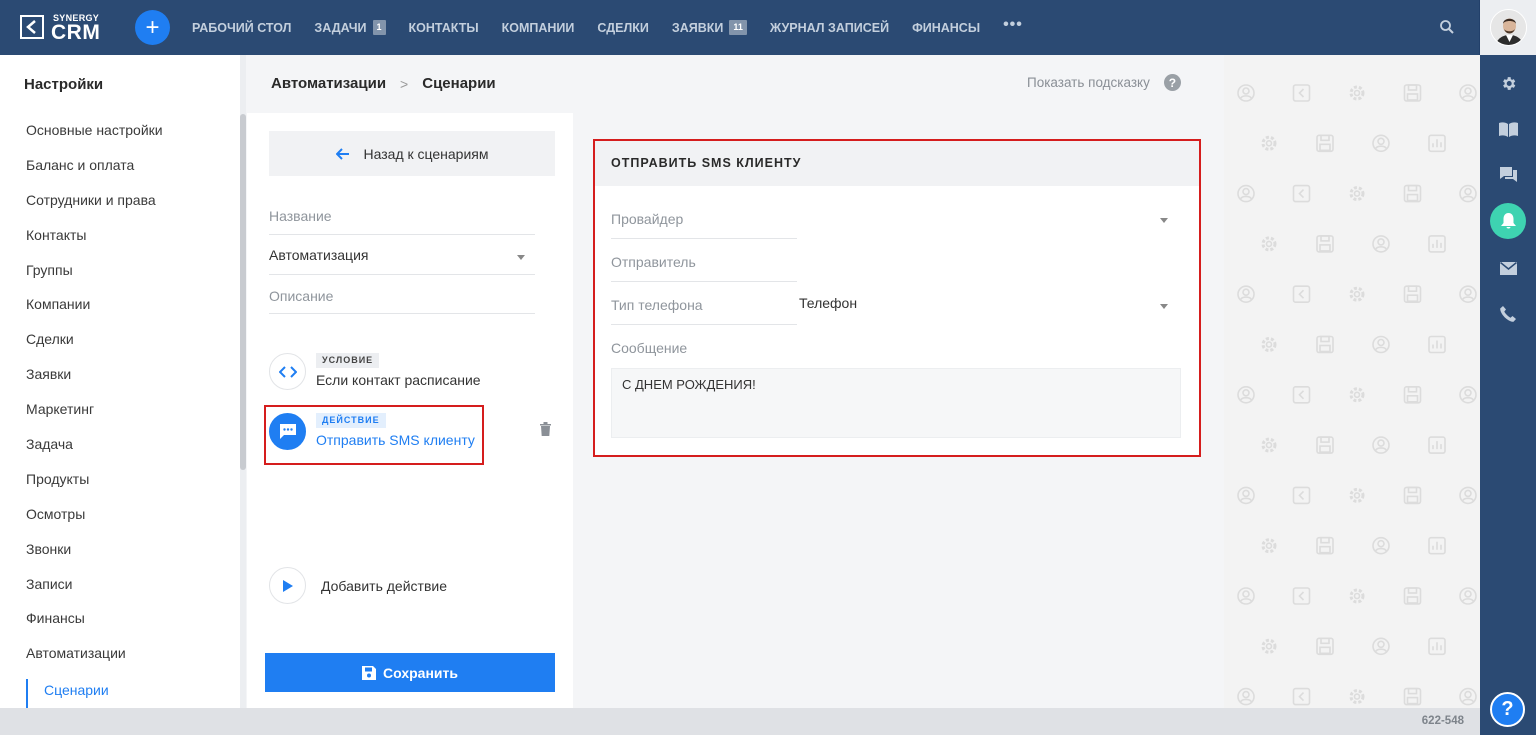 This screenshot has height=735, width=1536. What do you see at coordinates (647, 219) in the screenshot?
I see `provider-label: Провайдер` at bounding box center [647, 219].